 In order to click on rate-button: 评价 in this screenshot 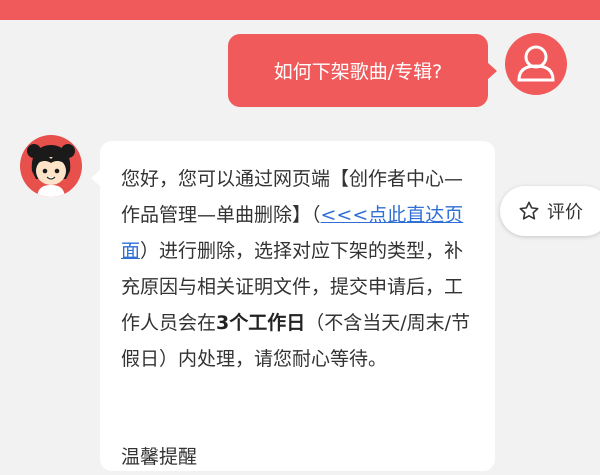, I will do `click(550, 211)`.